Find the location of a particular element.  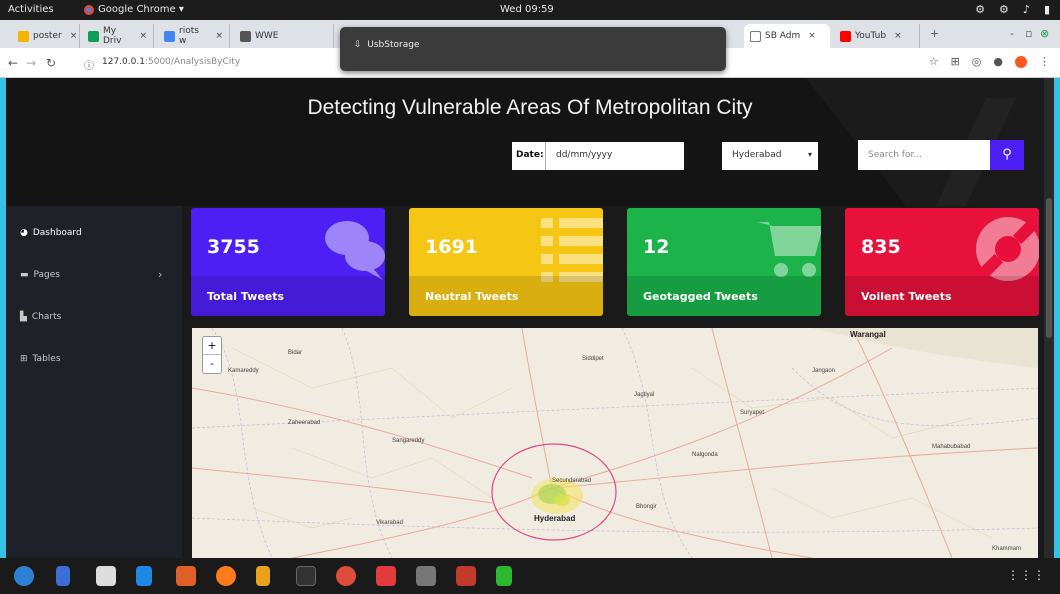

settings-icon: ⚙ is located at coordinates (1004, 9).